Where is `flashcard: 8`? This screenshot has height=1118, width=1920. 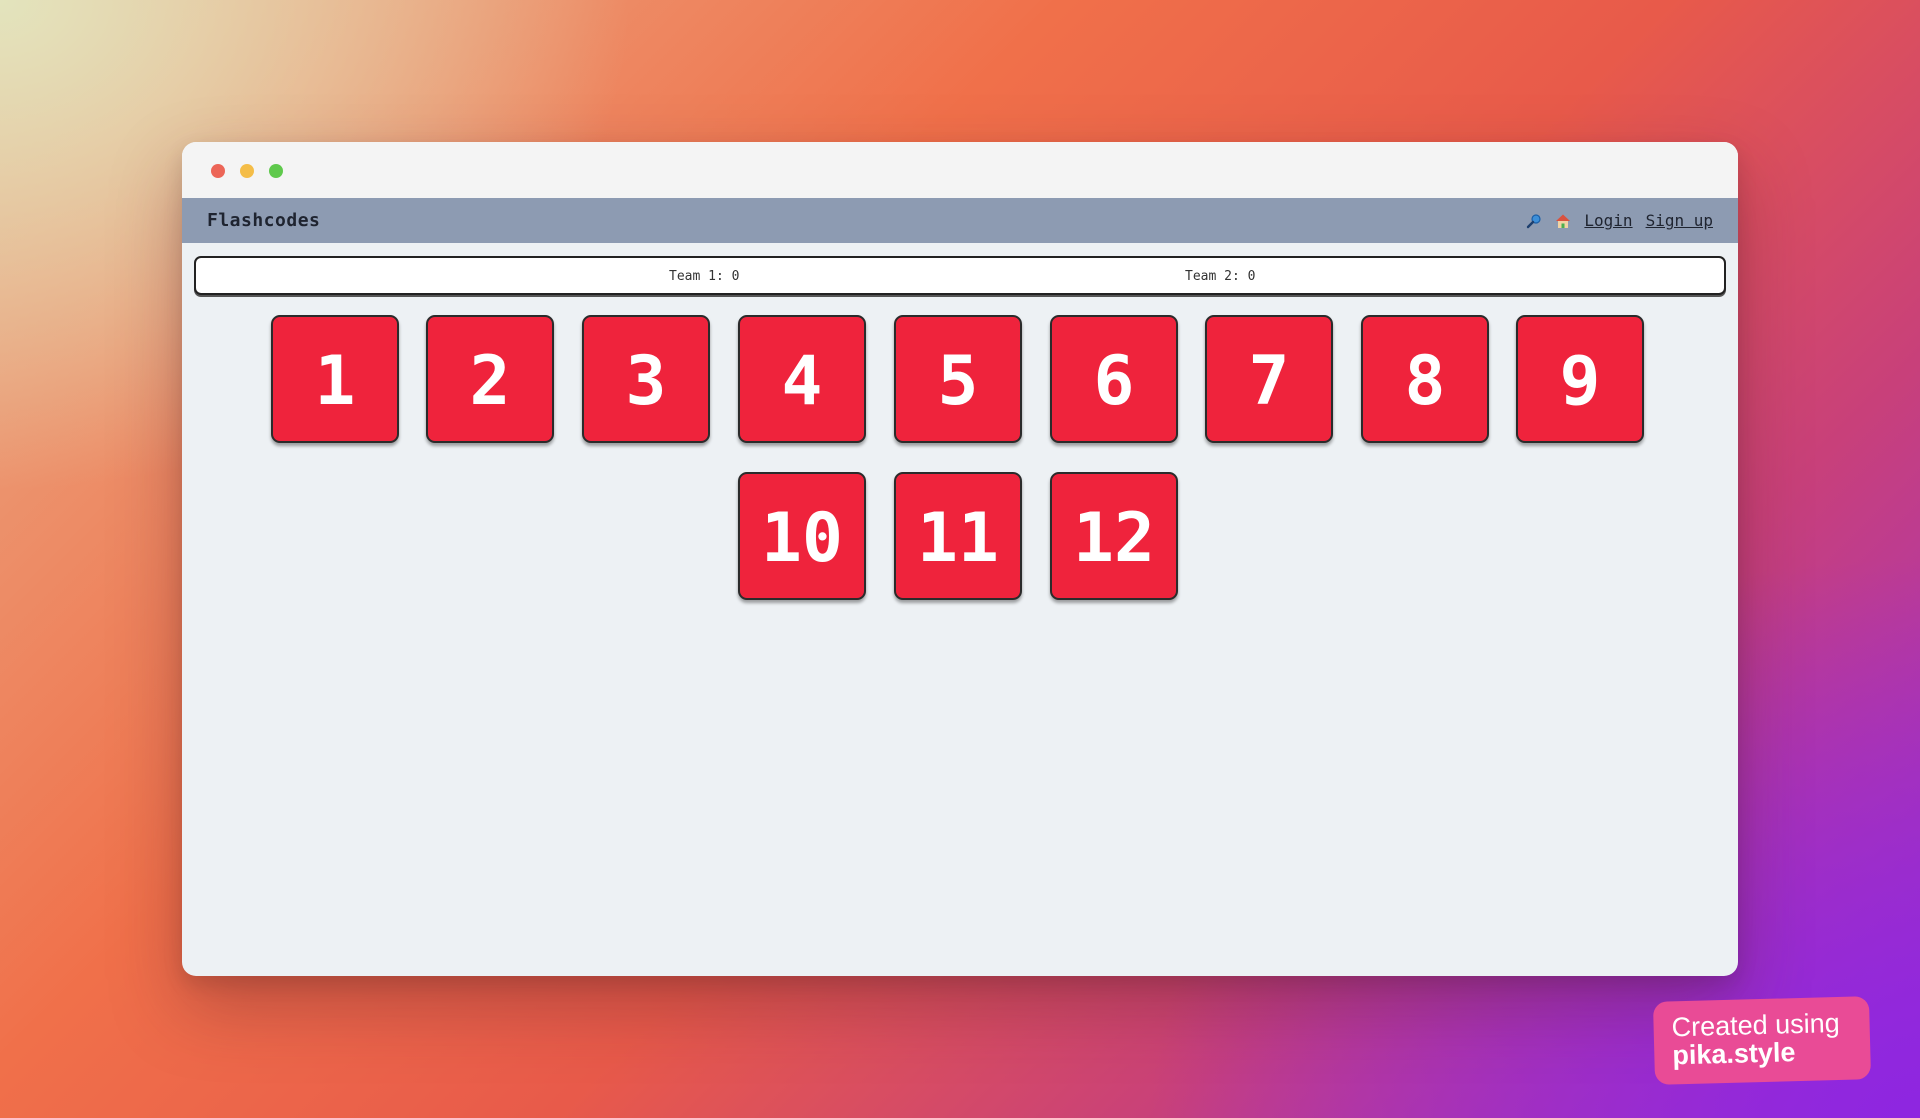
flashcard: 8 is located at coordinates (1425, 379).